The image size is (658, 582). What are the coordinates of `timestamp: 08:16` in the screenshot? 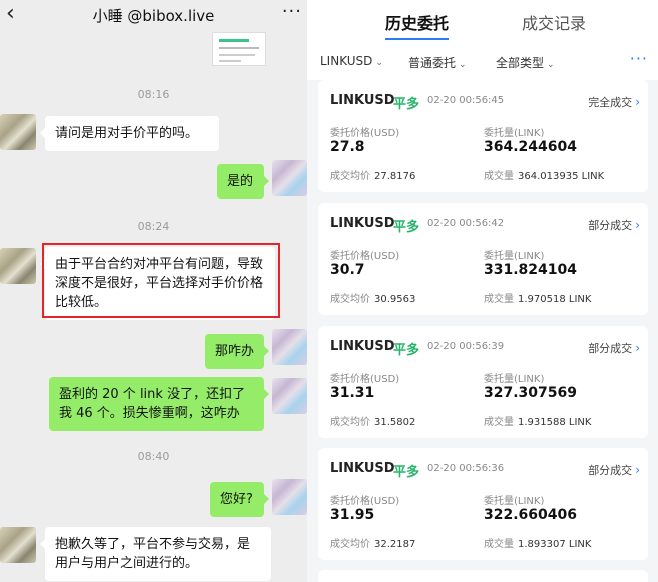 It's located at (153, 94).